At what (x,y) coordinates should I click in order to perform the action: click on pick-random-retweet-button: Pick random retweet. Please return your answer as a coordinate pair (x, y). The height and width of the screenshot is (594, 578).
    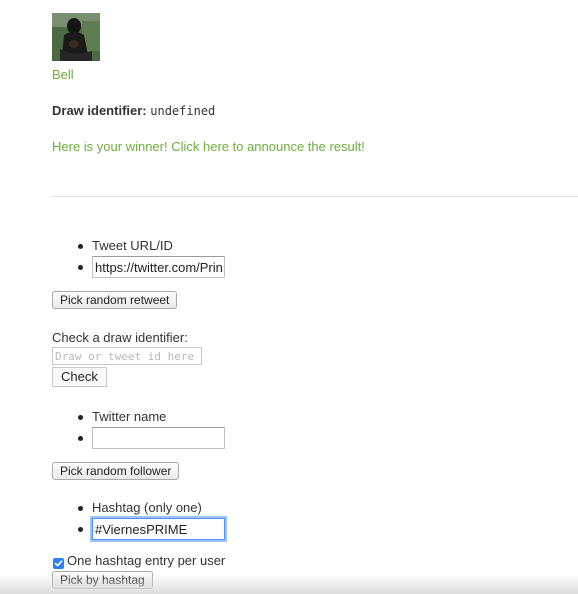
    Looking at the image, I should click on (115, 300).